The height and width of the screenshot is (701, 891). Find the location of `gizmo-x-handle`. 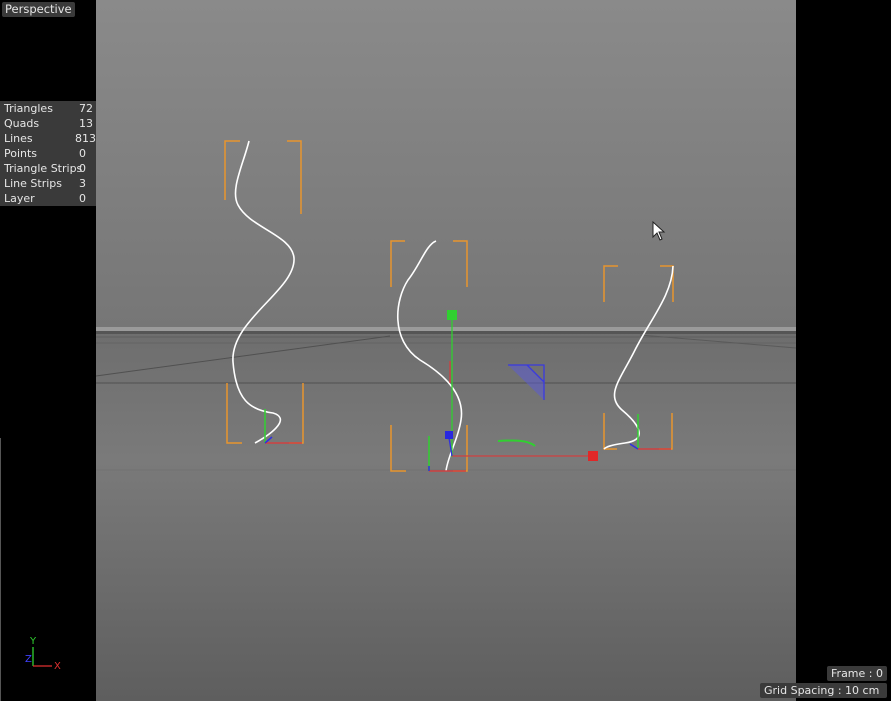

gizmo-x-handle is located at coordinates (593, 456).